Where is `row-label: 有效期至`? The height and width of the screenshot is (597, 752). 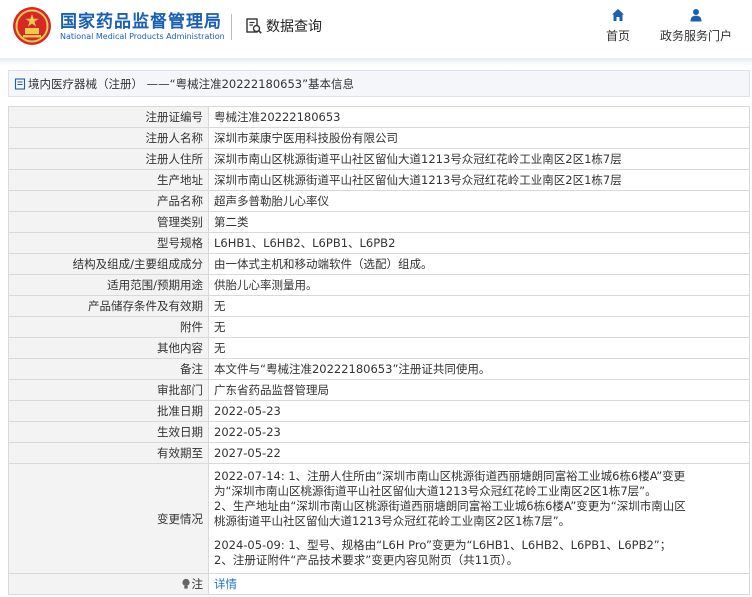 row-label: 有效期至 is located at coordinates (108, 453).